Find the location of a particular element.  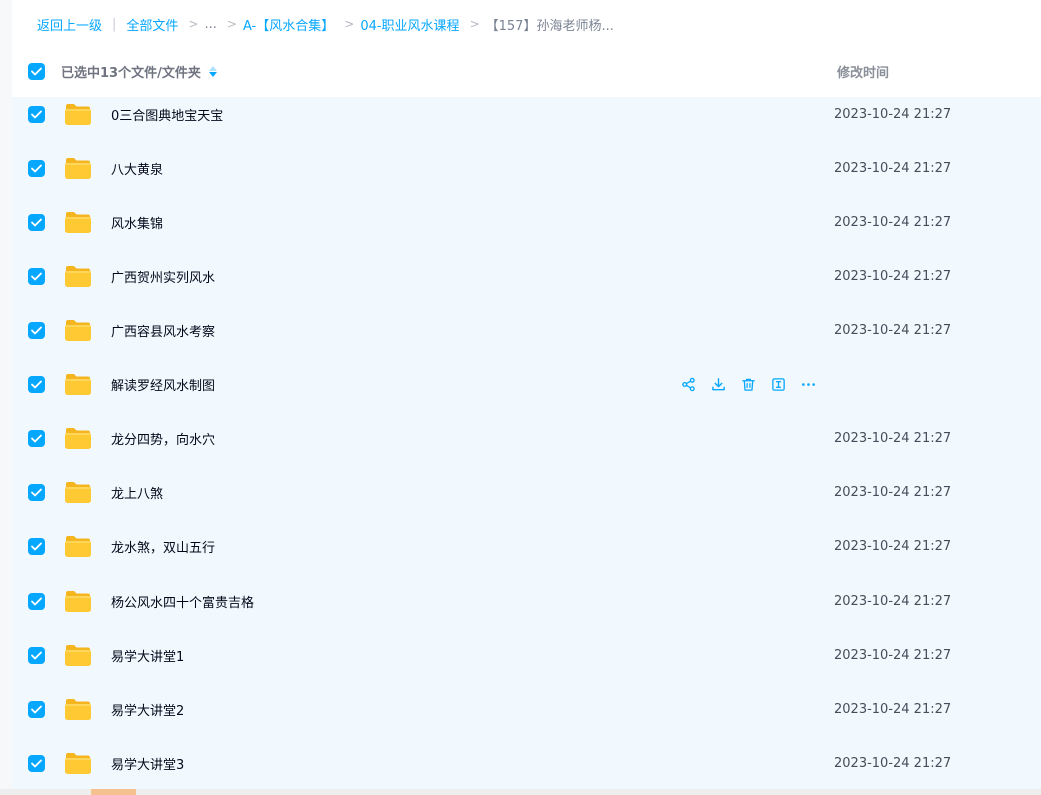

file-row: 八大黄泉 2023-10-24 21:27 is located at coordinates (526, 168).